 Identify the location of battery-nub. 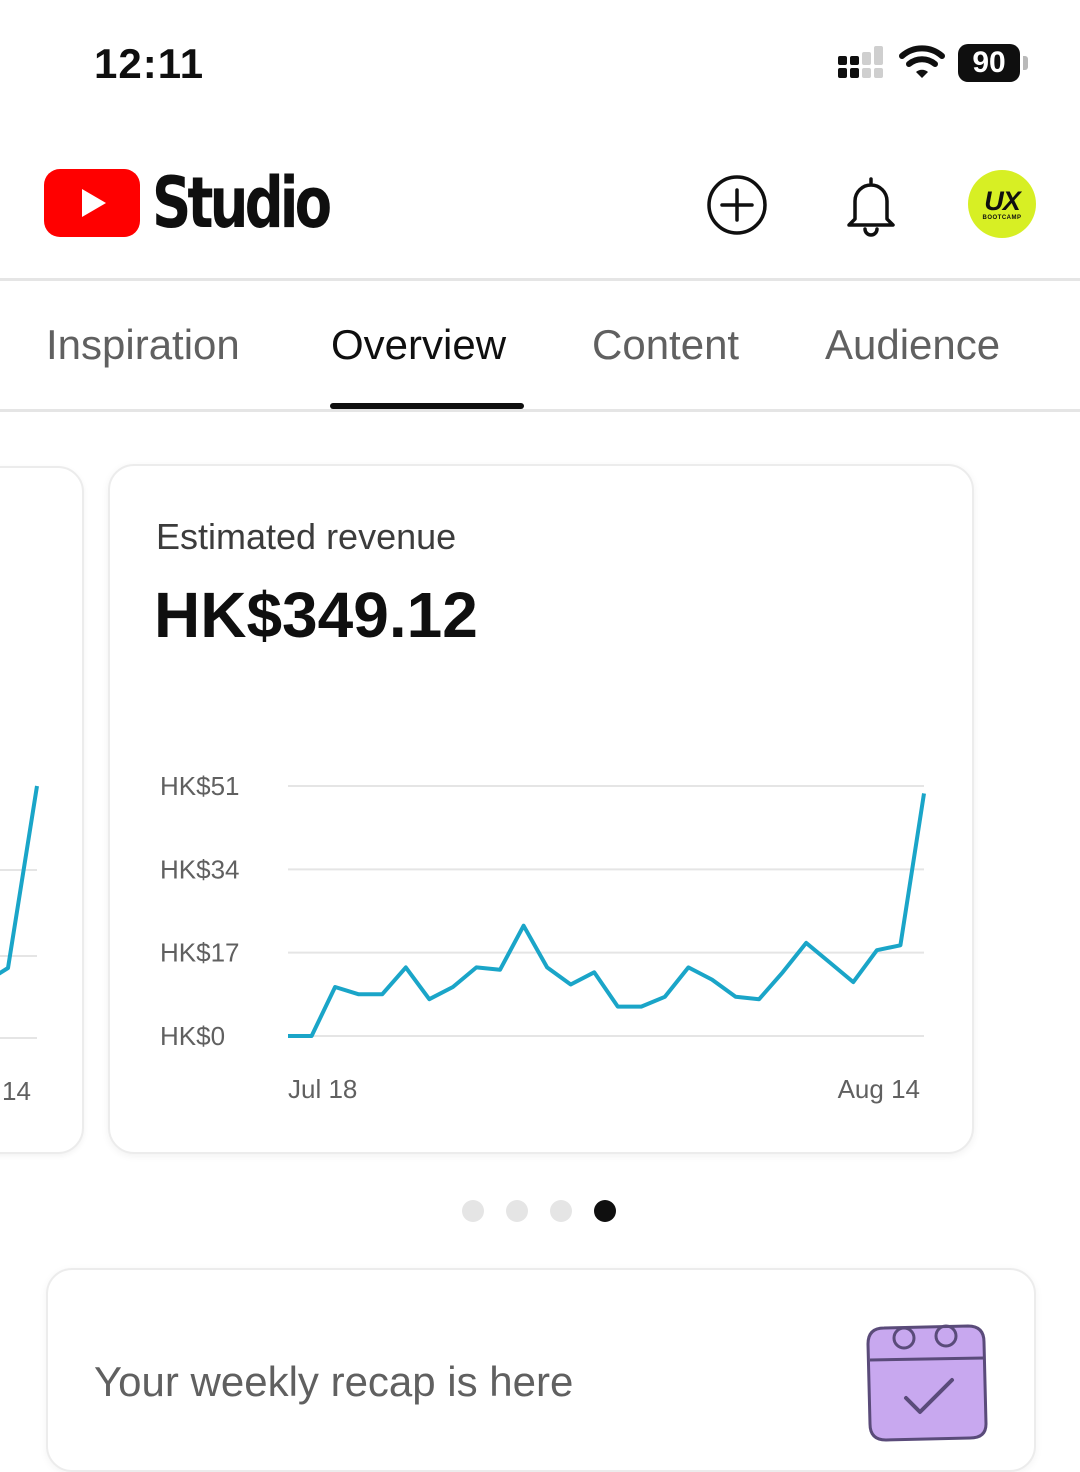
(1025, 63).